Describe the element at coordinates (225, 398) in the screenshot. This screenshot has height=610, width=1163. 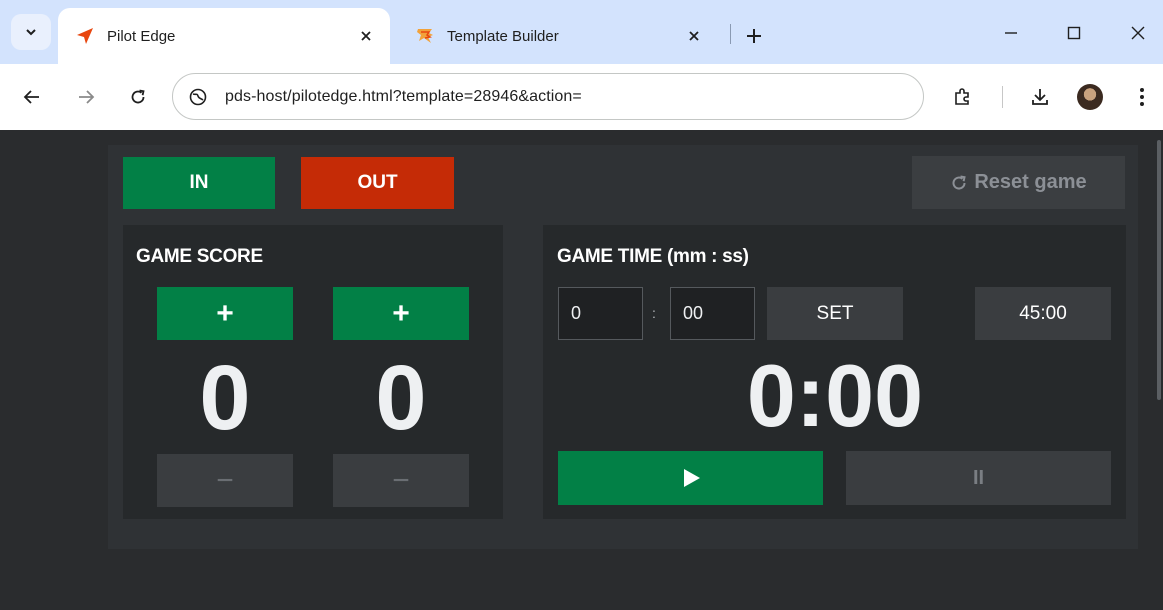
I see `home-score: 0` at that location.